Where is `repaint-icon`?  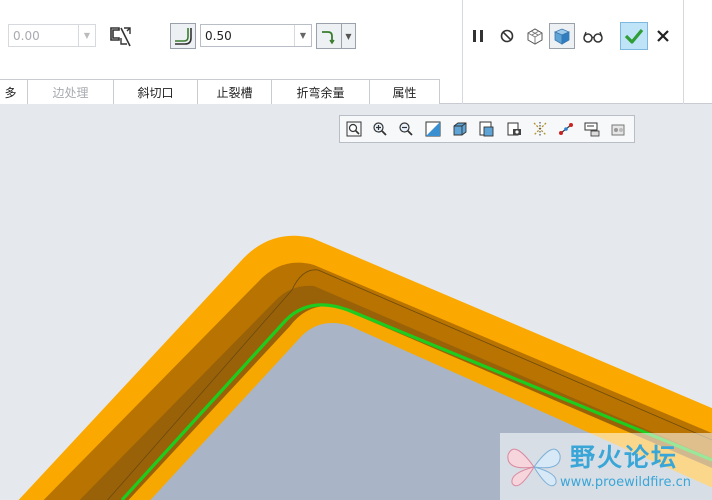 repaint-icon is located at coordinates (433, 129).